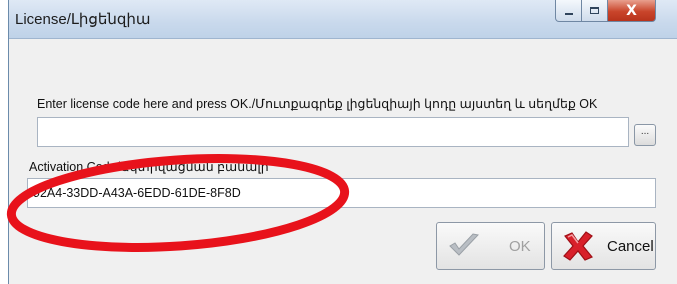 The width and height of the screenshot is (677, 284). I want to click on close-icon: X, so click(631, 10).